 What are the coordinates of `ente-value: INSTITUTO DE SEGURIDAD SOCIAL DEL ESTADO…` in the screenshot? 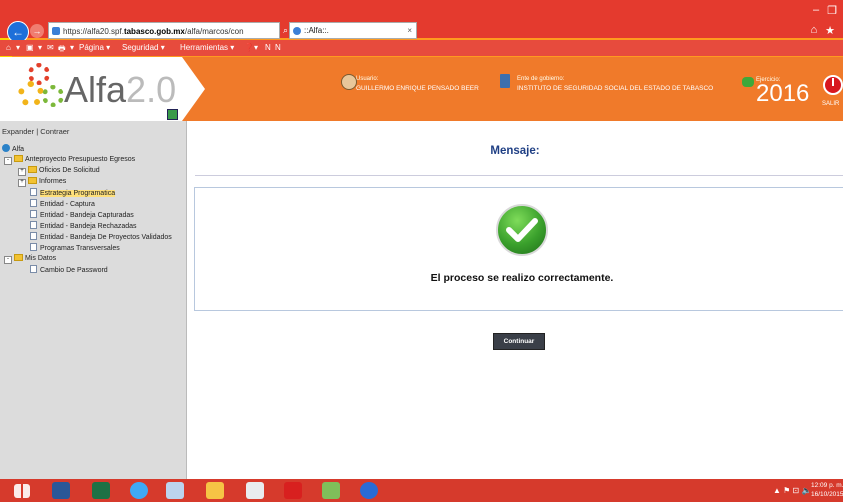 It's located at (615, 88).